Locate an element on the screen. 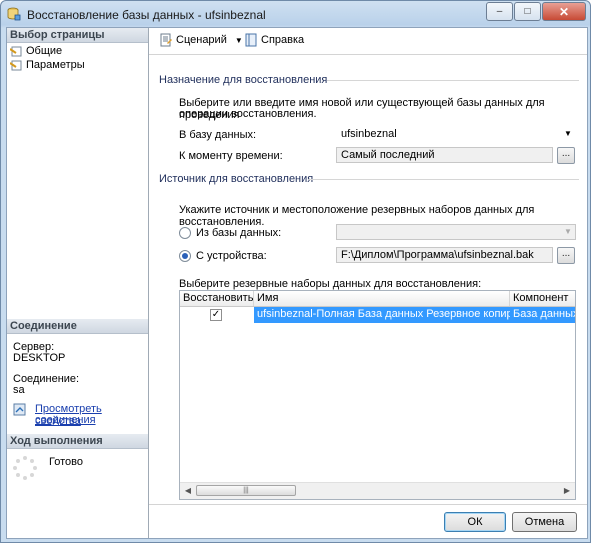 The image size is (591, 543). select-page-header: Выбор страницы is located at coordinates (77, 35).